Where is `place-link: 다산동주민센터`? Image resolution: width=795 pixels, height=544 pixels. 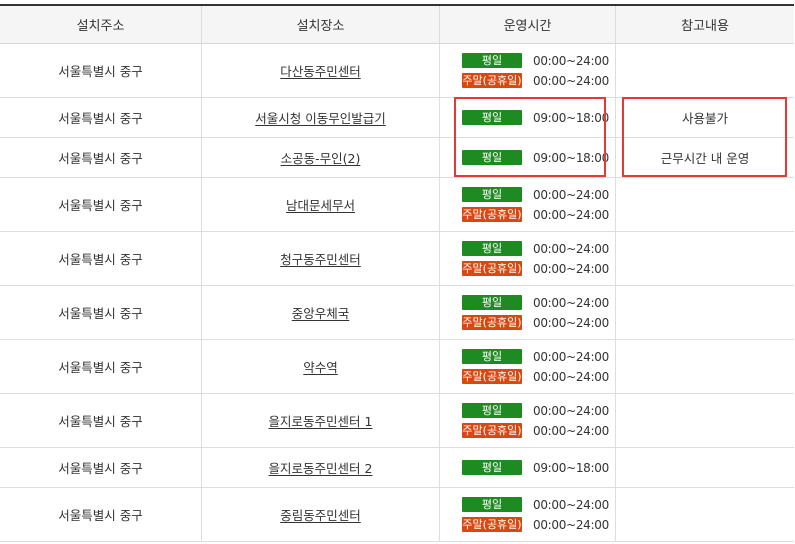
place-link: 다산동주민센터 is located at coordinates (320, 70).